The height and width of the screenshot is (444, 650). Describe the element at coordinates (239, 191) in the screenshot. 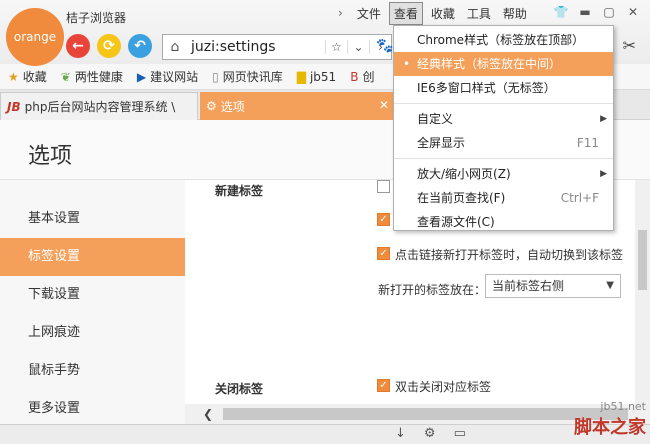

I see `section-new-tab: 新建标签` at that location.